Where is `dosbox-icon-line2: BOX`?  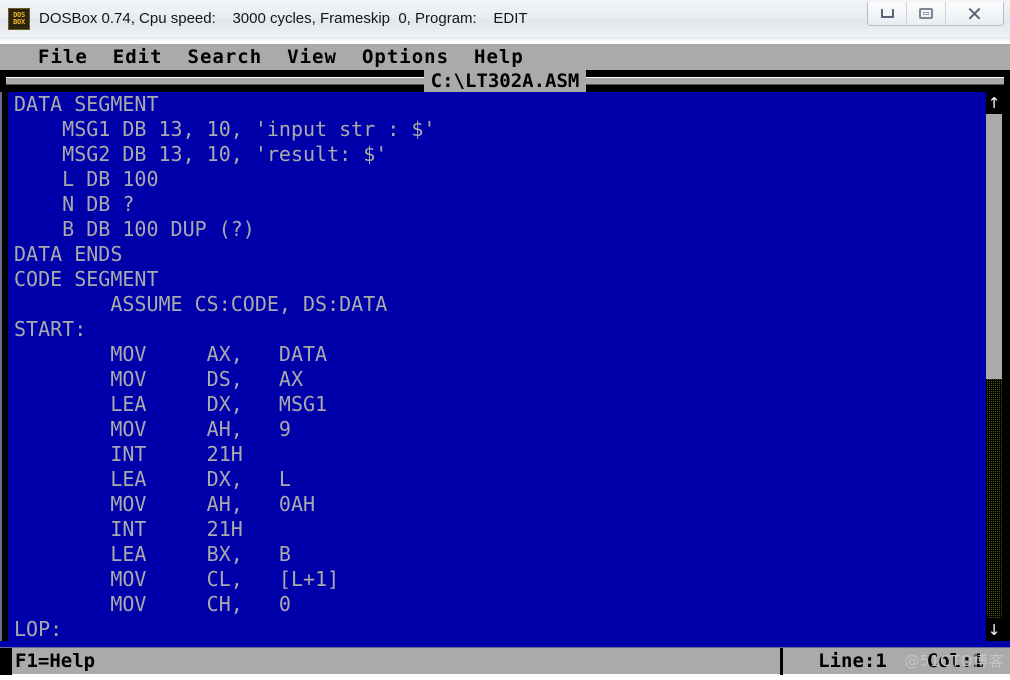 dosbox-icon-line2: BOX is located at coordinates (19, 21).